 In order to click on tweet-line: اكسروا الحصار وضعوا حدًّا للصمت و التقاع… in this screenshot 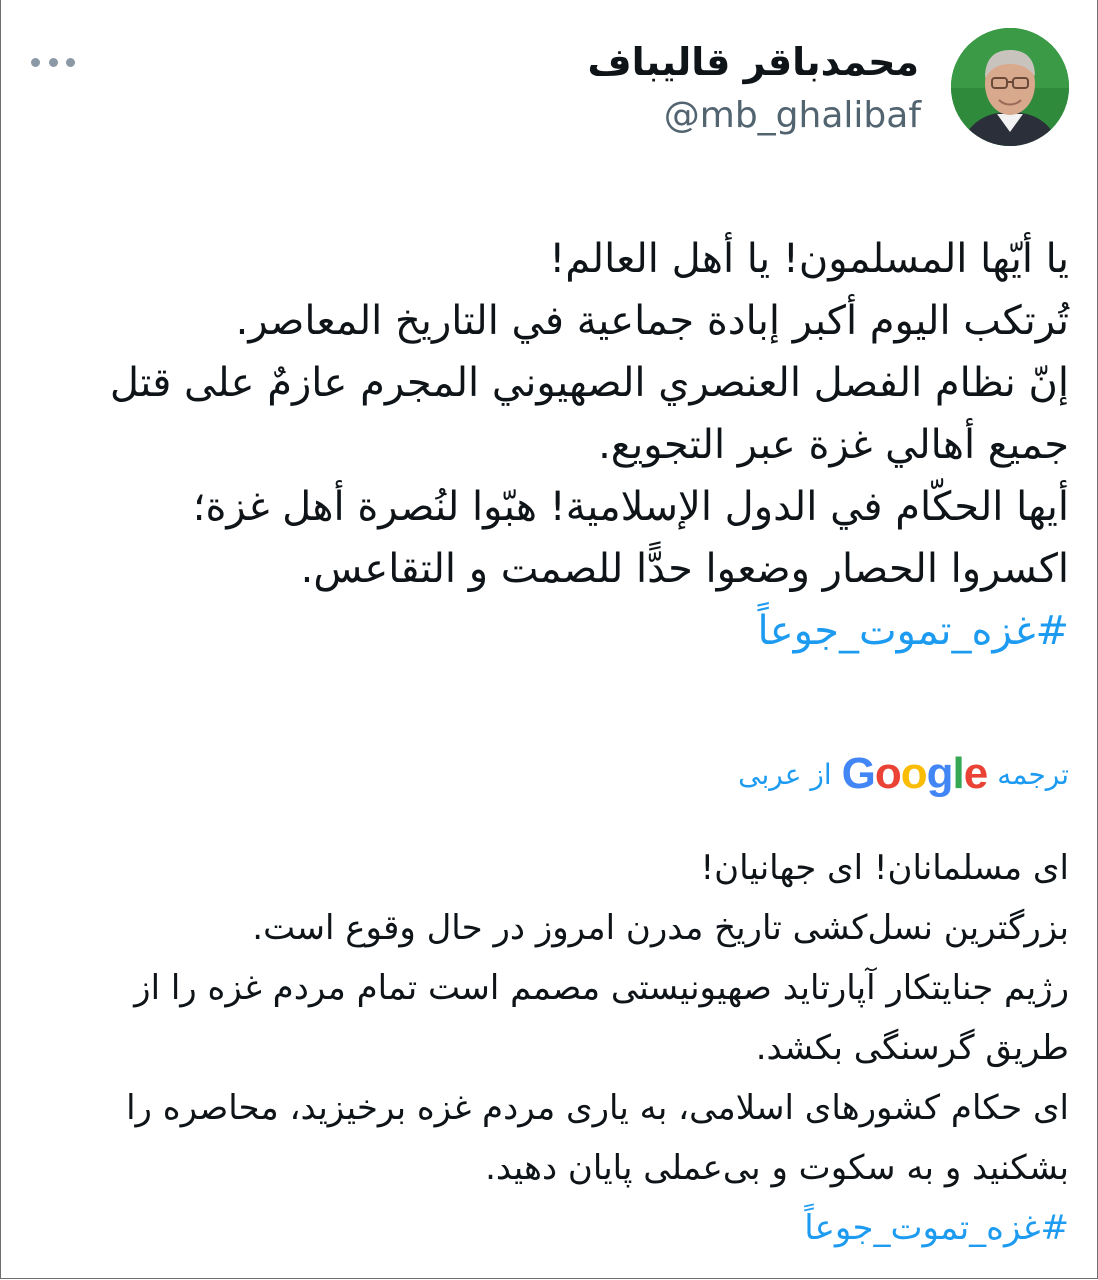, I will do `click(684, 569)`.